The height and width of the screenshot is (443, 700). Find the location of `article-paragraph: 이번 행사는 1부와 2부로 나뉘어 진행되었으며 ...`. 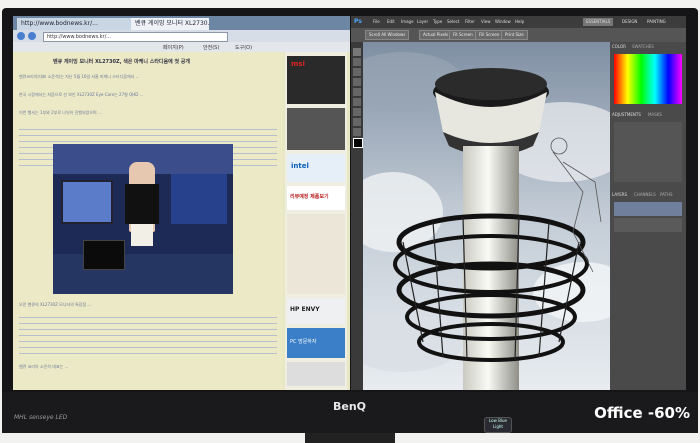

article-paragraph: 이번 행사는 1부와 2부로 나뉘어 진행되었으며 ... is located at coordinates (60, 112).